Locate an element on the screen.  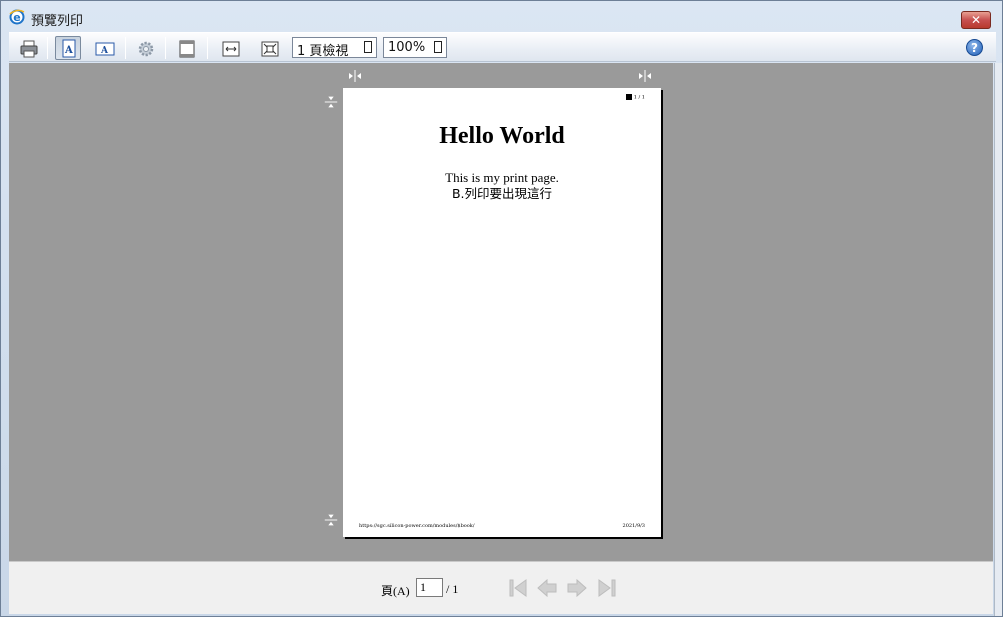
zoom-value: 100% is located at coordinates (407, 47).